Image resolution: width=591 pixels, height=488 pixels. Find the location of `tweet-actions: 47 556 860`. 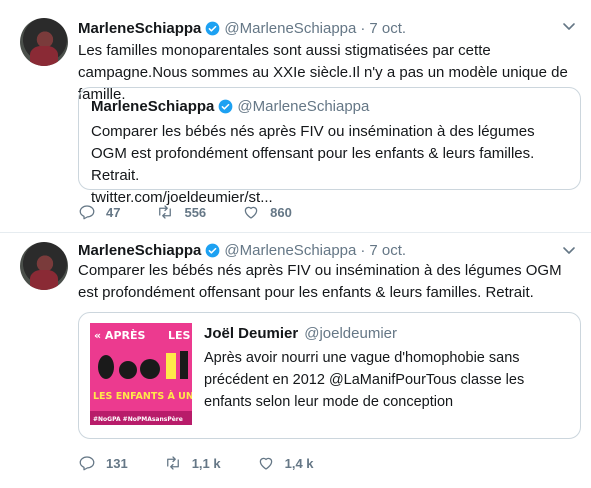

tweet-actions: 47 556 860 is located at coordinates (203, 212).